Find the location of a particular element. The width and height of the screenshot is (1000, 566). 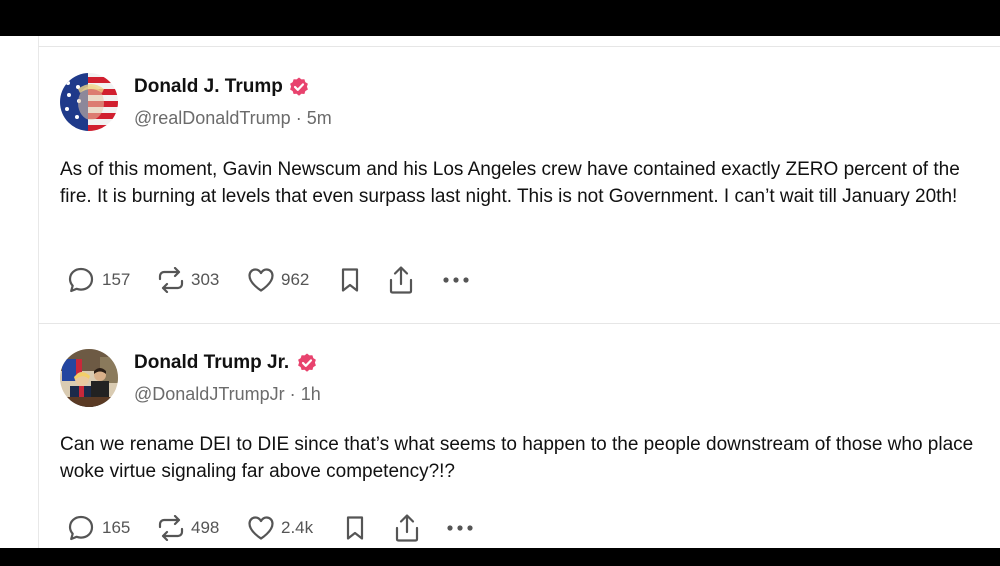

handle-text: @realDonaldTrump is located at coordinates (212, 118).